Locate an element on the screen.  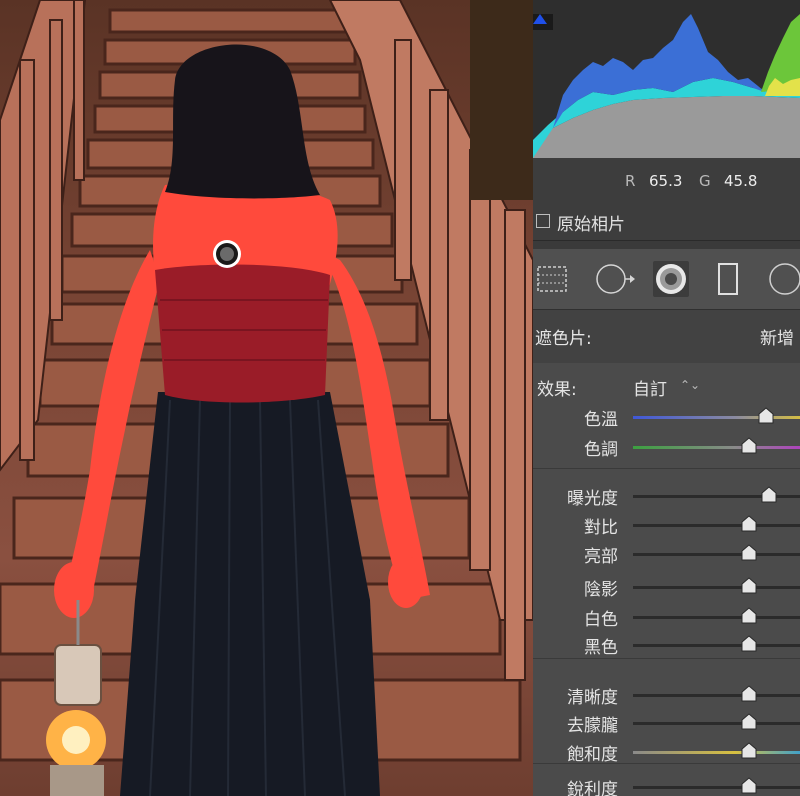
effect-preset-select: 自訂 is located at coordinates (650, 387).